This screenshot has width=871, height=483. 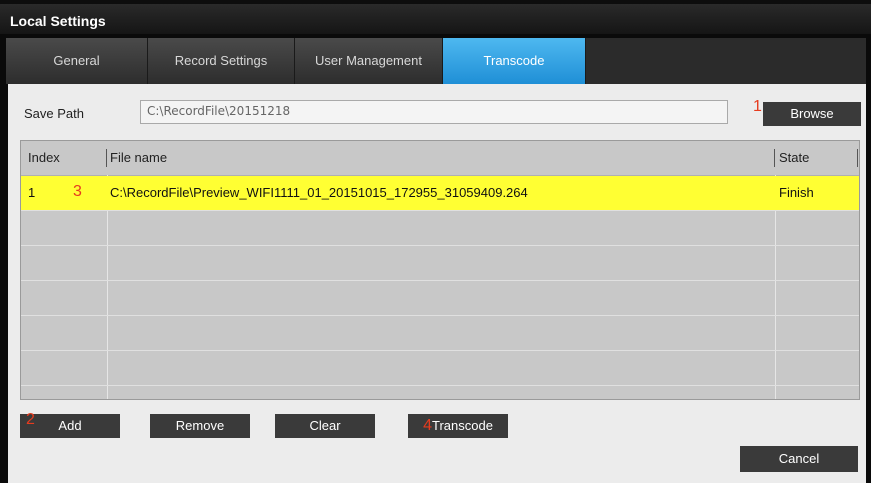 I want to click on column-header-state: State, so click(x=794, y=157).